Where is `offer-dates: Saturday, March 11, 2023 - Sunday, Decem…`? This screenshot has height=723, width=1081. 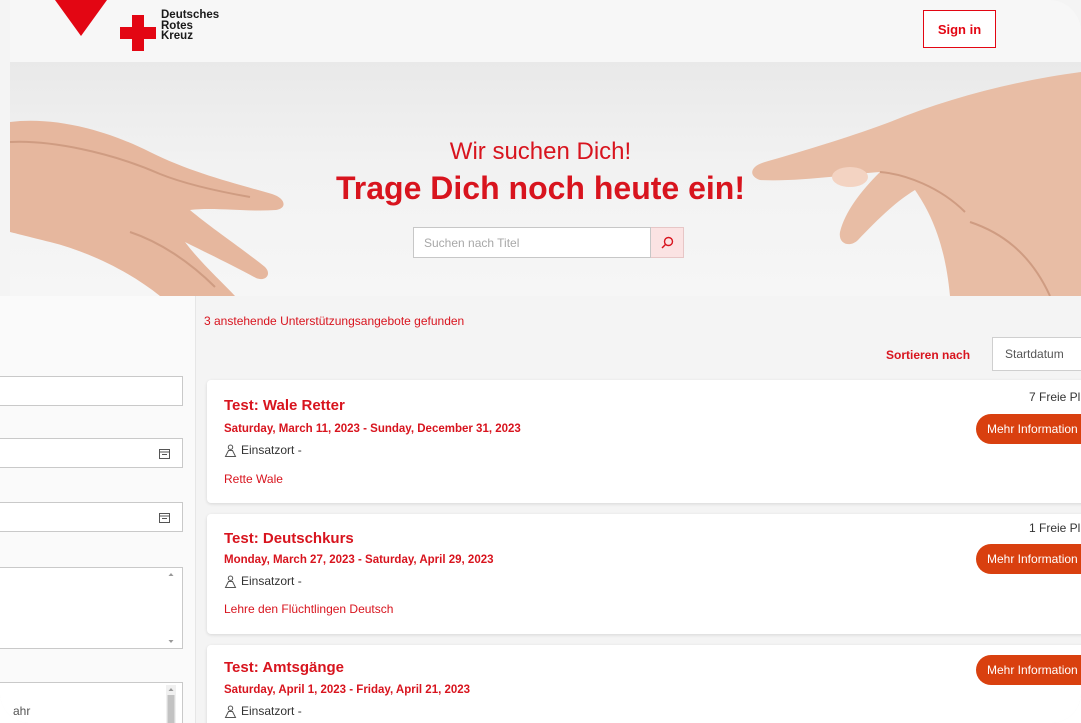 offer-dates: Saturday, March 11, 2023 - Sunday, Decem… is located at coordinates (372, 429).